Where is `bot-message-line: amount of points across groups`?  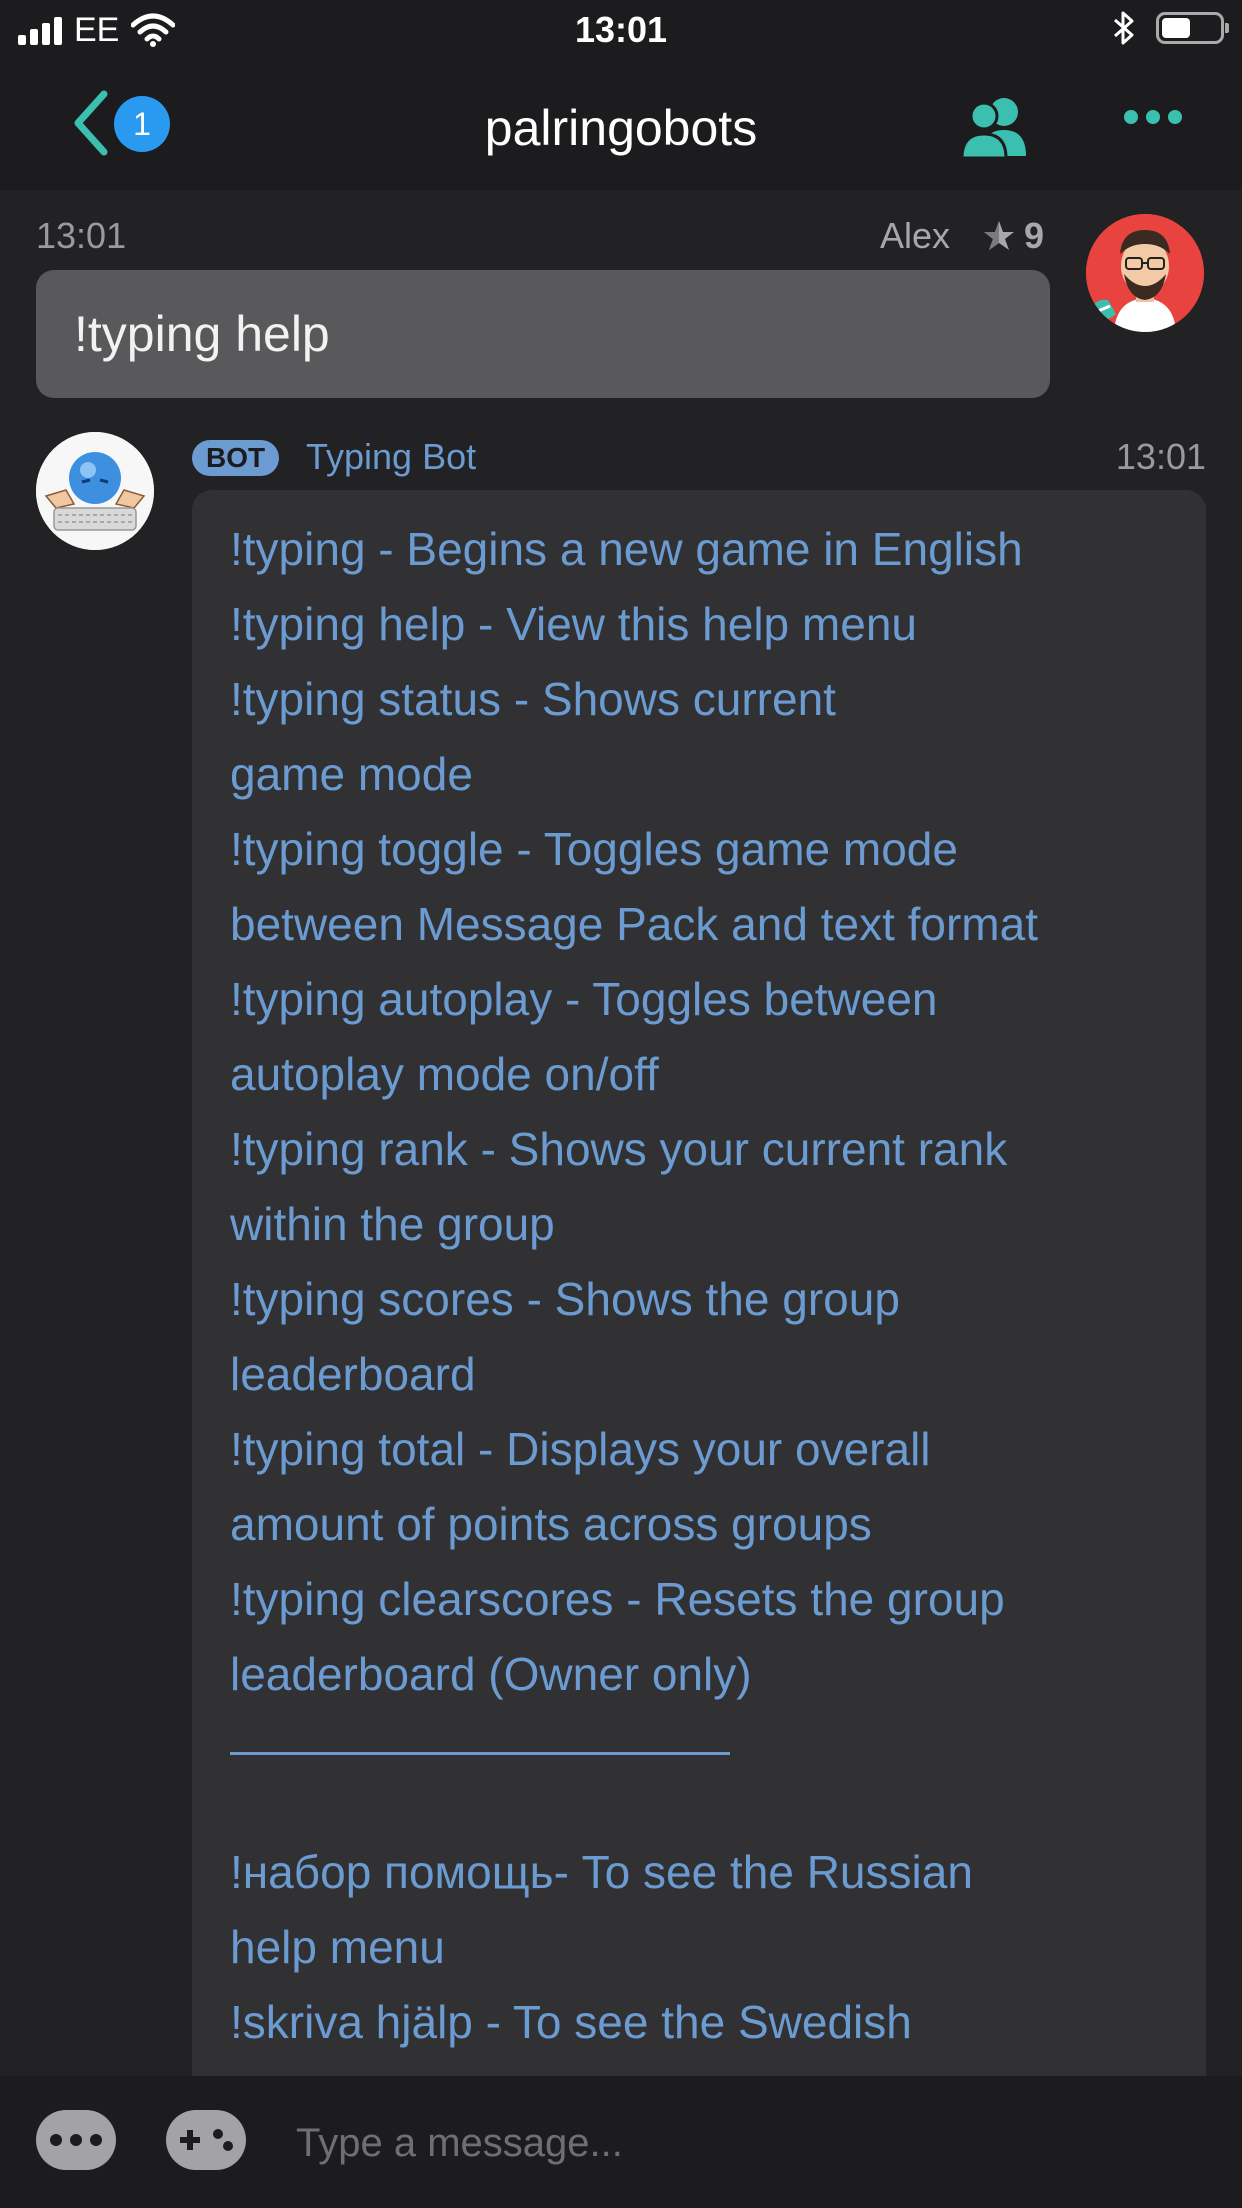
bot-message-line: amount of points across groups is located at coordinates (551, 1524).